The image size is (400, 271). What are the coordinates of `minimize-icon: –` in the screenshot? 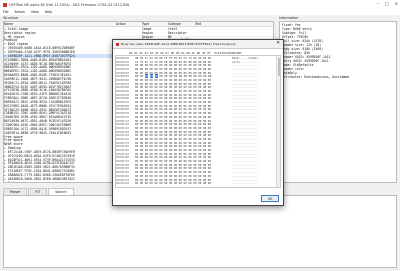 It's located at (378, 3).